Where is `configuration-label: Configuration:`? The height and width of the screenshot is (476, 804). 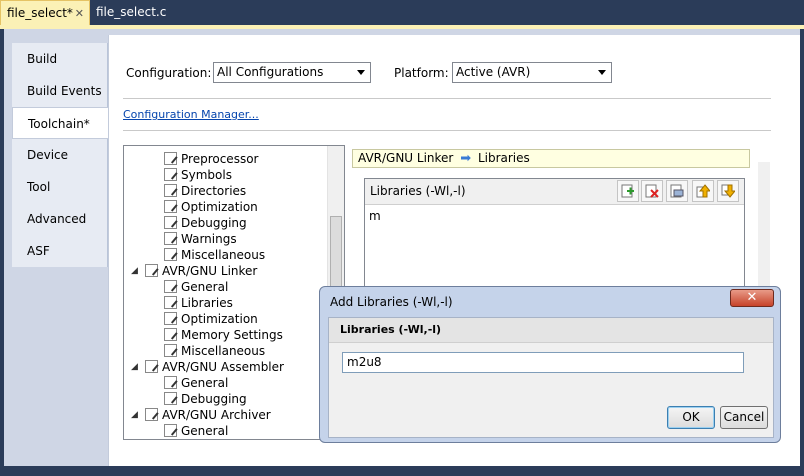 configuration-label: Configuration: is located at coordinates (169, 73).